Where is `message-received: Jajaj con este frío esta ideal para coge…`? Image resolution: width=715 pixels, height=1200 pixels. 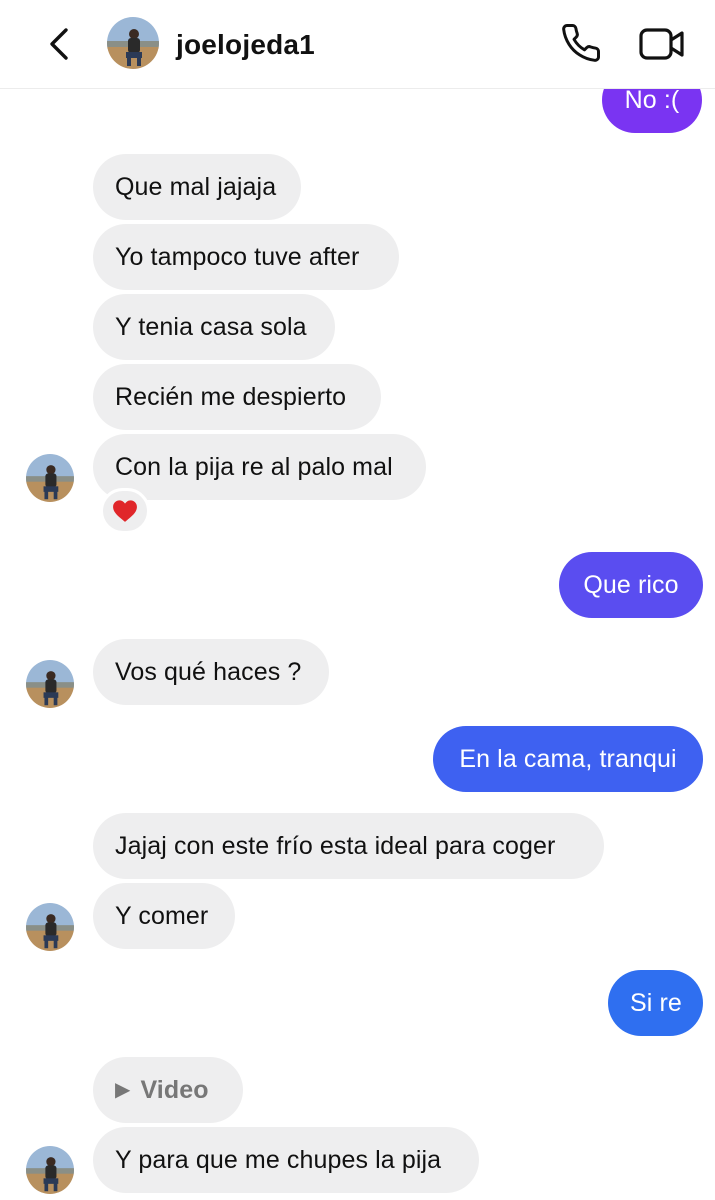 message-received: Jajaj con este frío esta ideal para coge… is located at coordinates (348, 846).